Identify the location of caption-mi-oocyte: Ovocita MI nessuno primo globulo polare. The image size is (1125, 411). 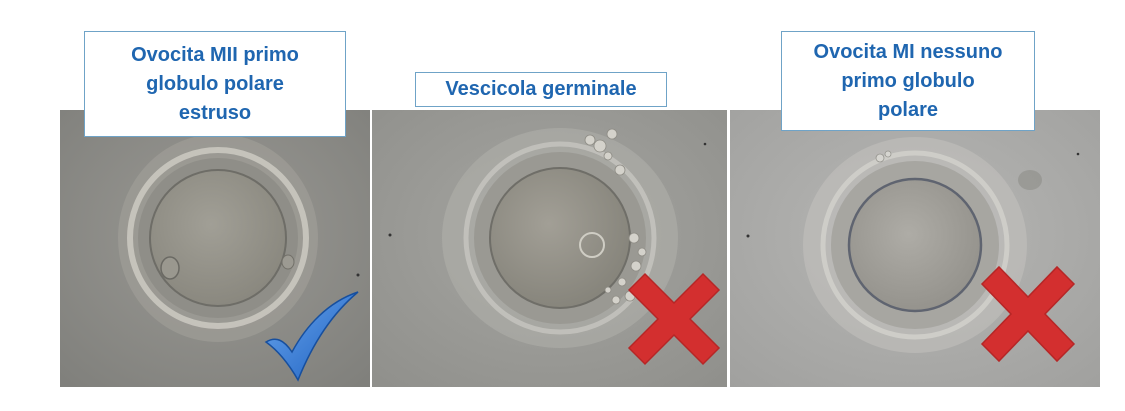
(908, 81).